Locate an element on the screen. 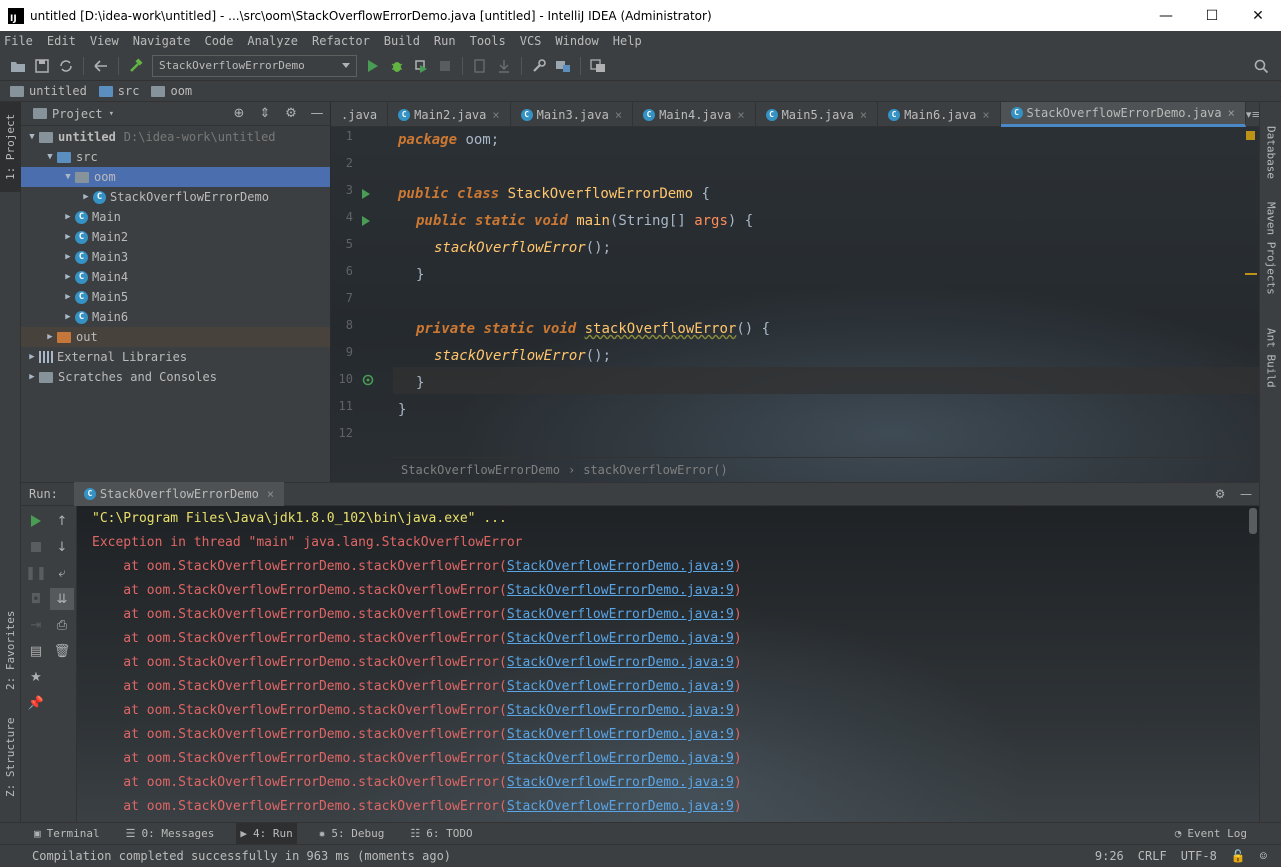  breadcrumb-src: src is located at coordinates (118, 91).